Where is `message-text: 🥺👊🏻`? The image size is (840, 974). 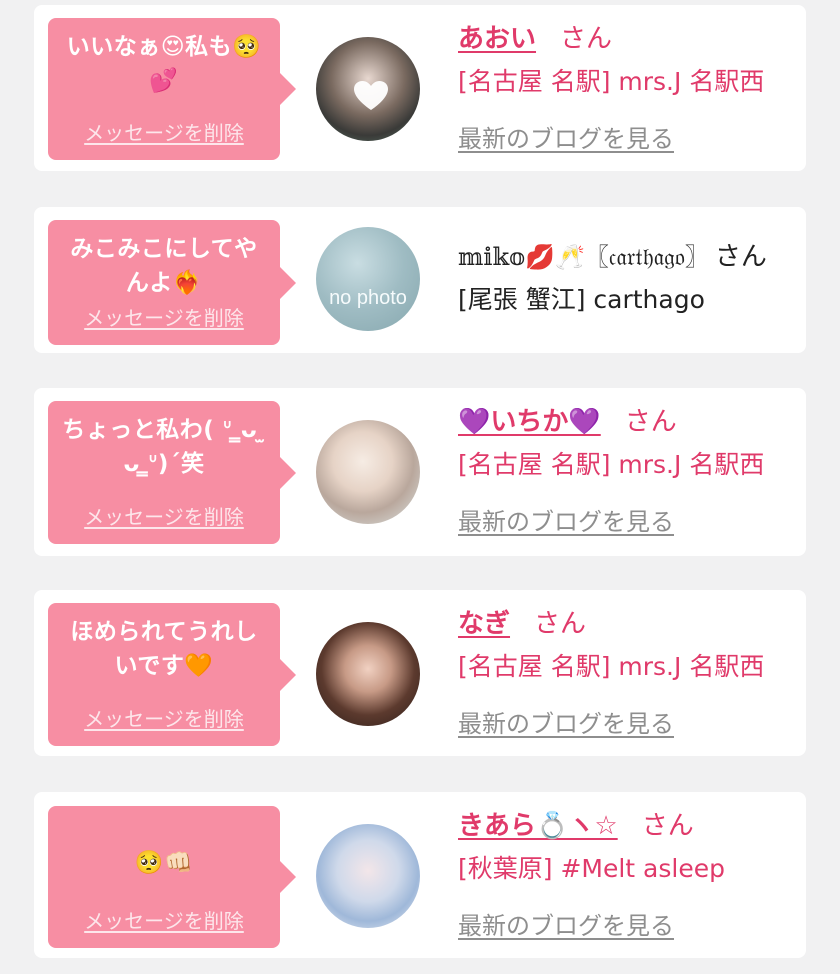 message-text: 🥺👊🏻 is located at coordinates (164, 863).